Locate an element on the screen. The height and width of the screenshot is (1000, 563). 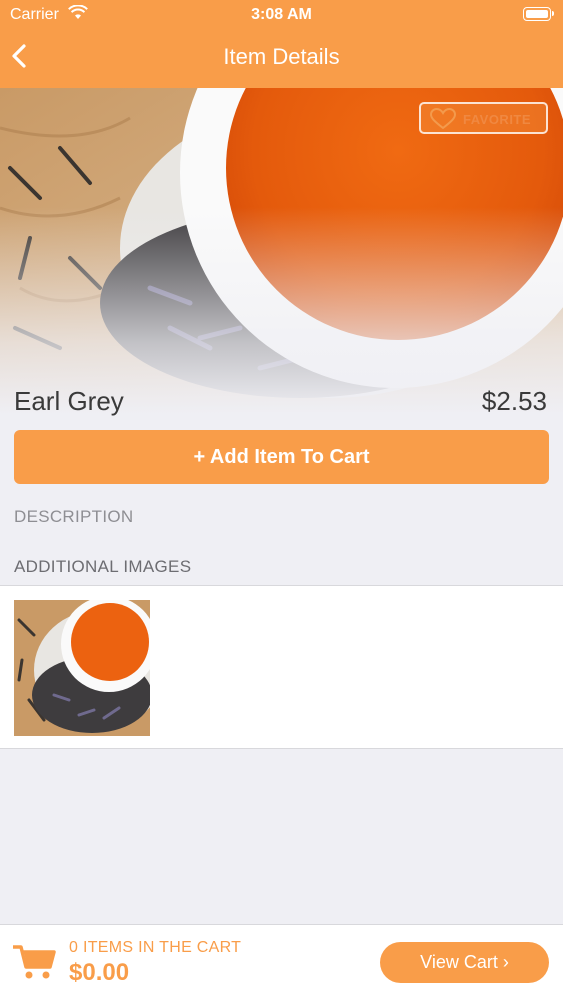
cart-icon is located at coordinates (34, 962).